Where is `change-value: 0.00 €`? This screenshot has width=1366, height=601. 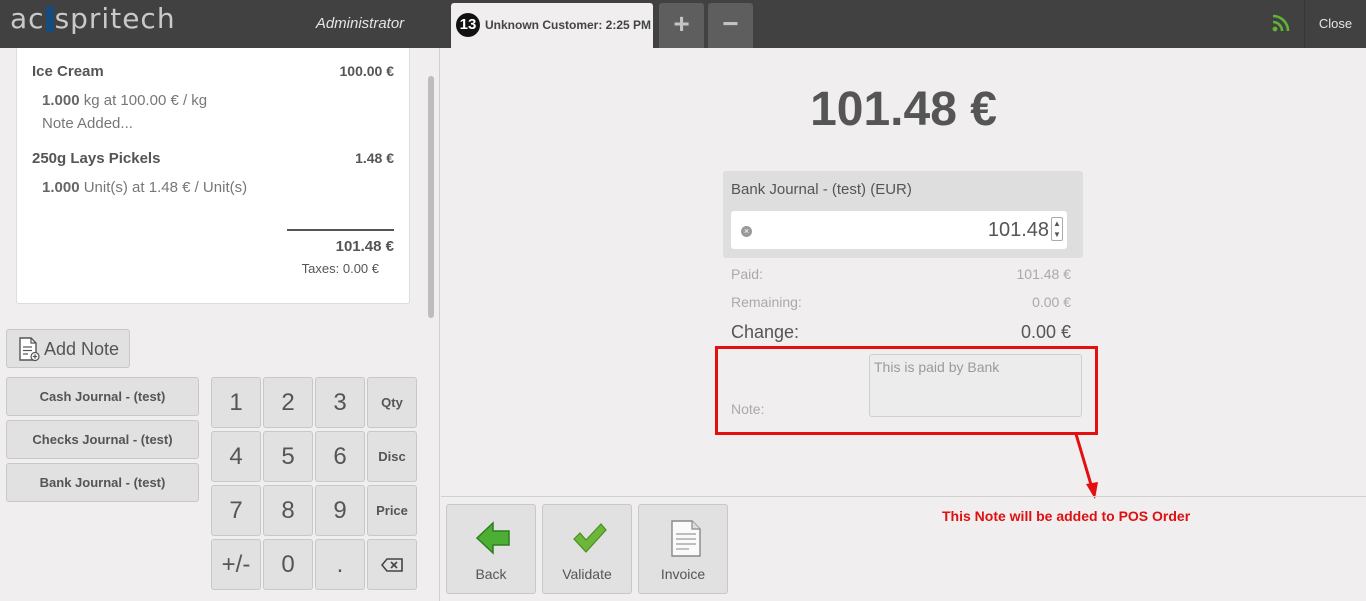
change-value: 0.00 € is located at coordinates (1045, 332).